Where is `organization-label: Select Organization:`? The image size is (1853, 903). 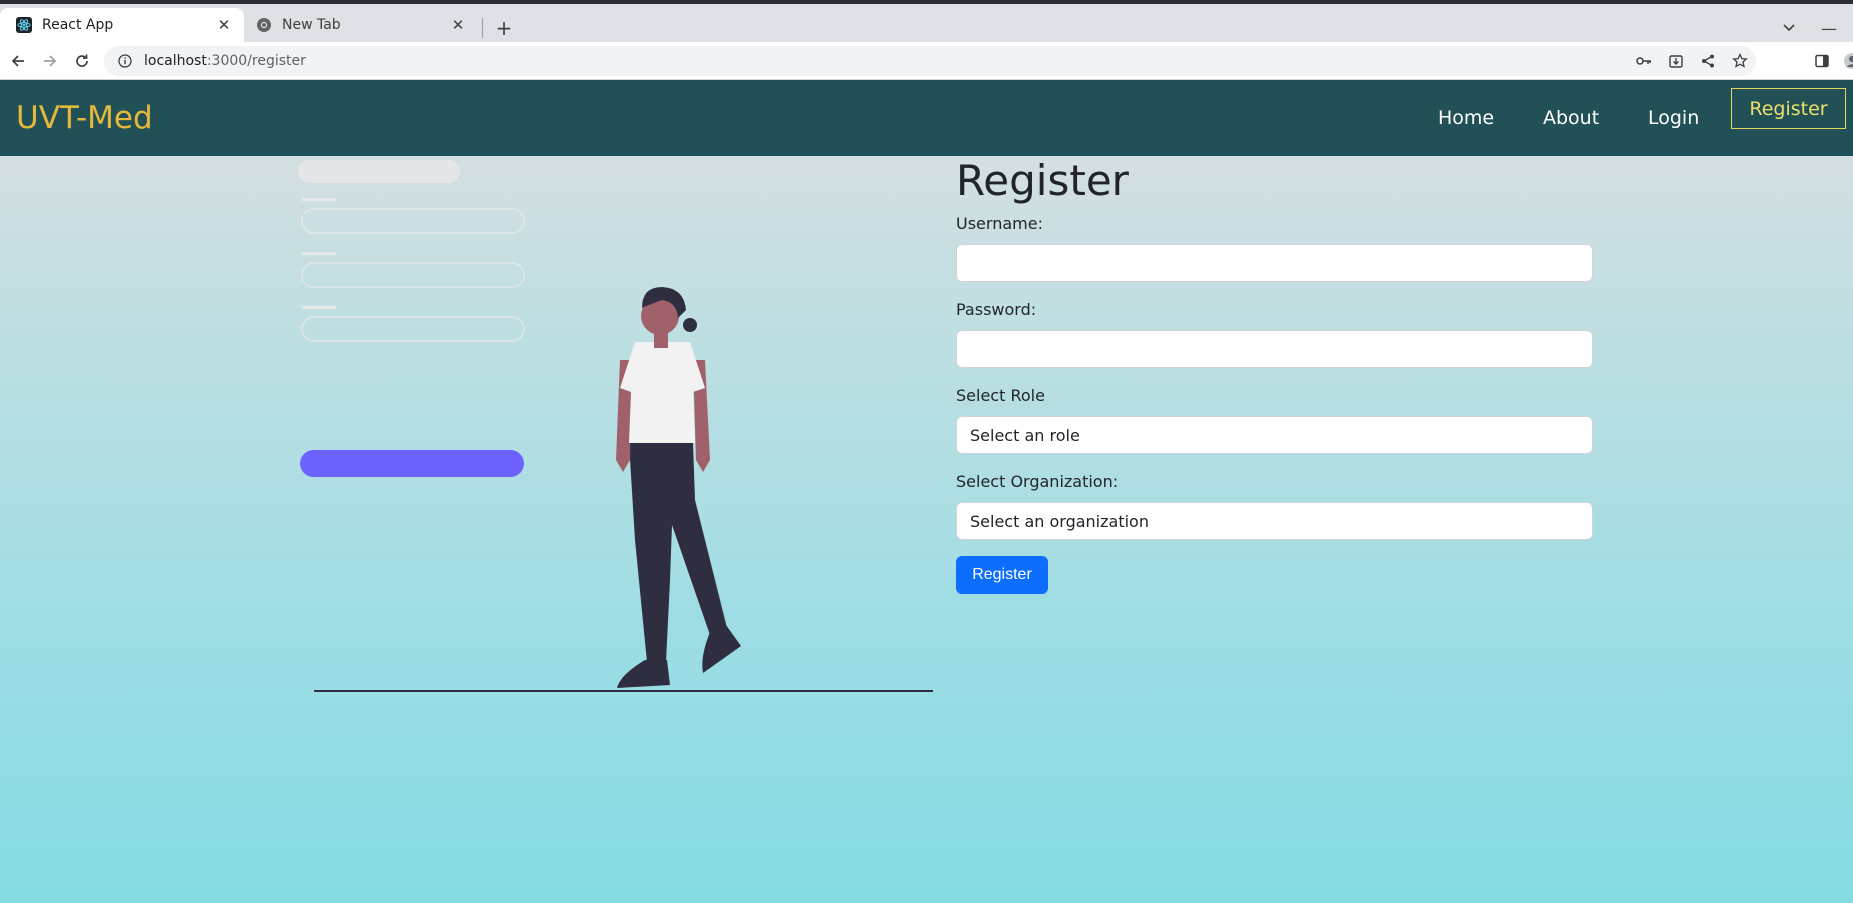 organization-label: Select Organization: is located at coordinates (1037, 481).